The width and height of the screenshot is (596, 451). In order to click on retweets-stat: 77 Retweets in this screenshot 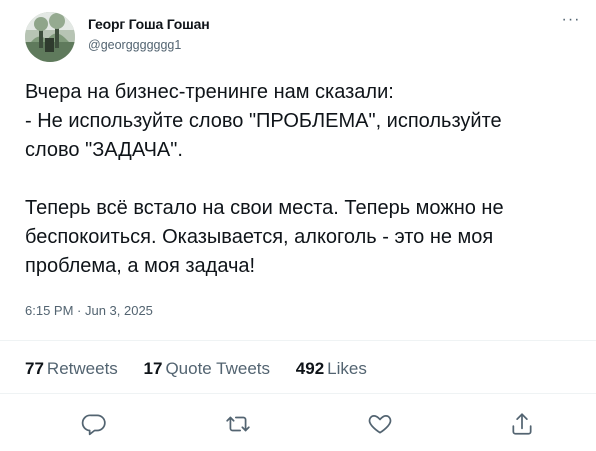, I will do `click(71, 369)`.